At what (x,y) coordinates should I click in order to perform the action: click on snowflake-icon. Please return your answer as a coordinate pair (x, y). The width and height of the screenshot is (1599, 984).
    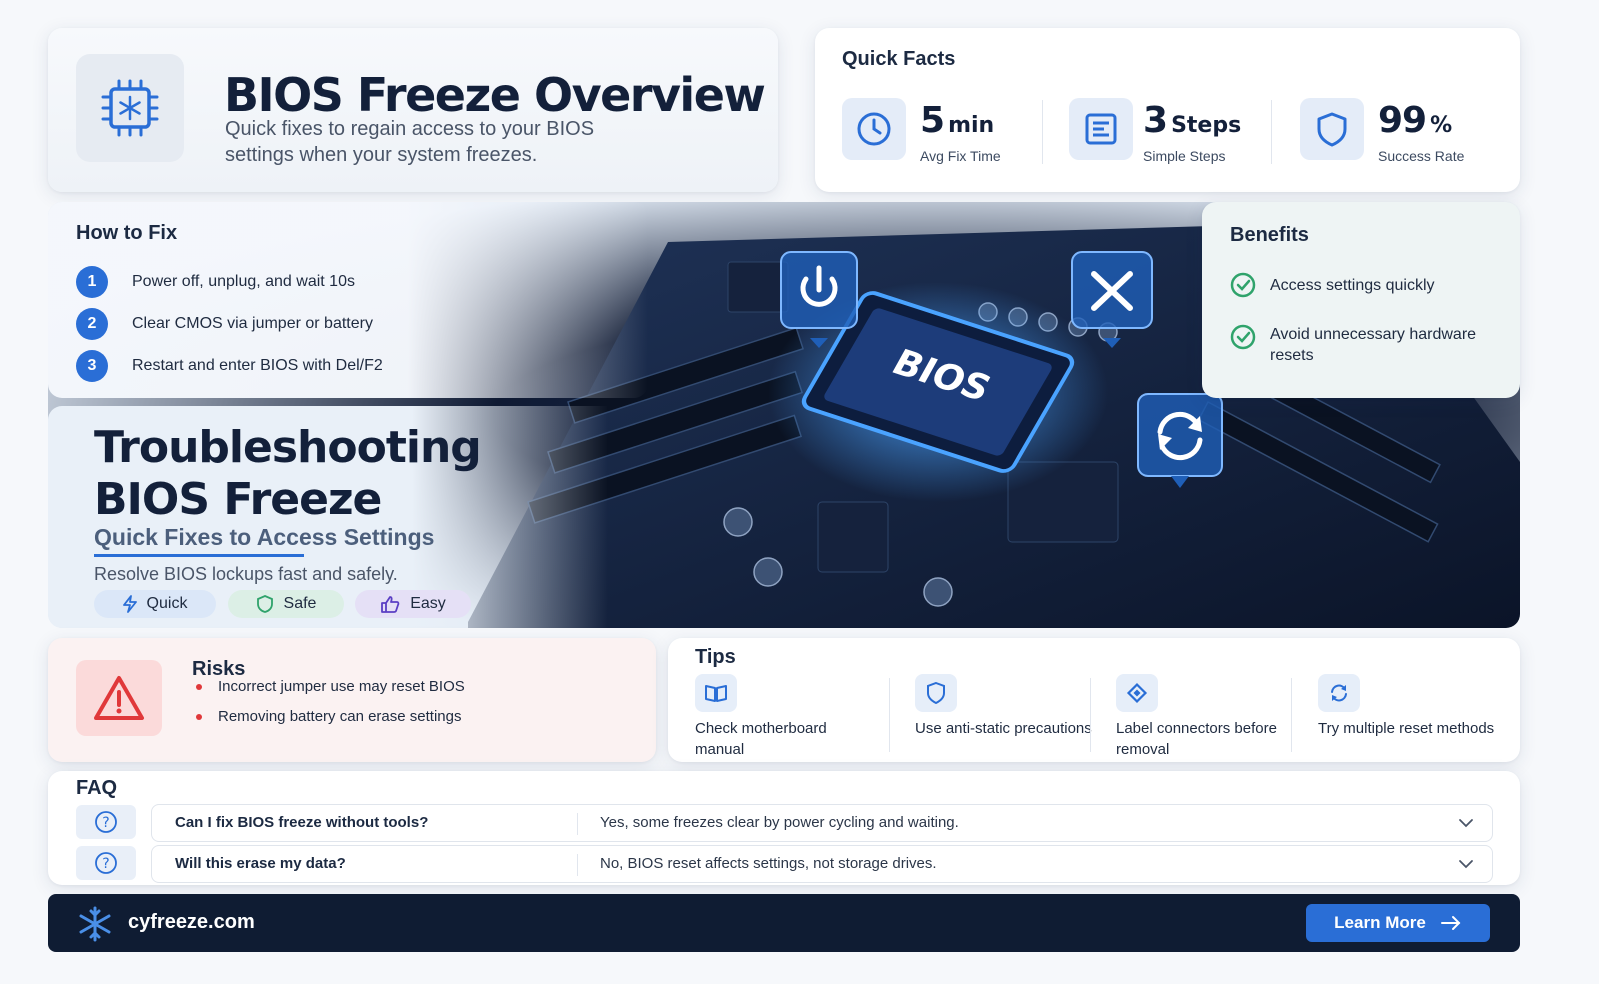
    Looking at the image, I should click on (95, 924).